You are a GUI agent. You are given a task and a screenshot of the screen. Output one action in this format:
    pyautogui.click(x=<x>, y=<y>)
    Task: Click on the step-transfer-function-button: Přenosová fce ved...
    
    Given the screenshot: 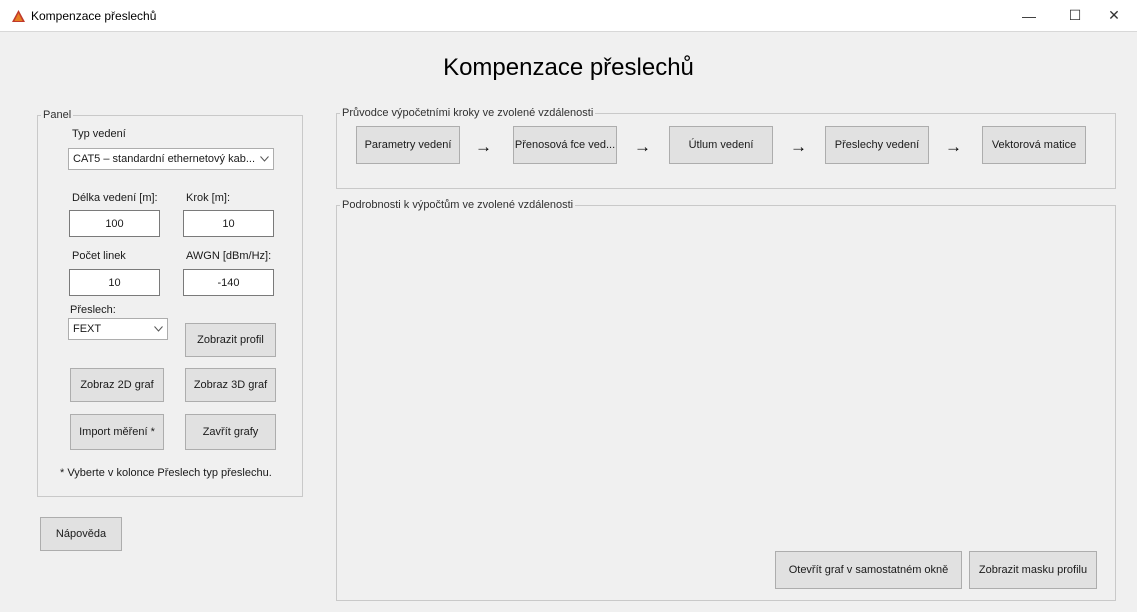 What is the action you would take?
    pyautogui.click(x=565, y=145)
    